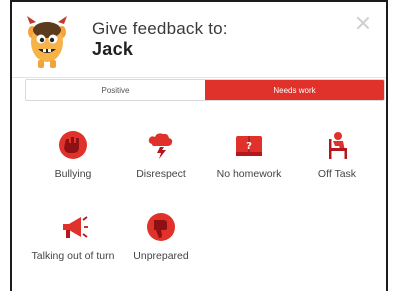  I want to click on behavior-bullying: Bullying, so click(73, 155).